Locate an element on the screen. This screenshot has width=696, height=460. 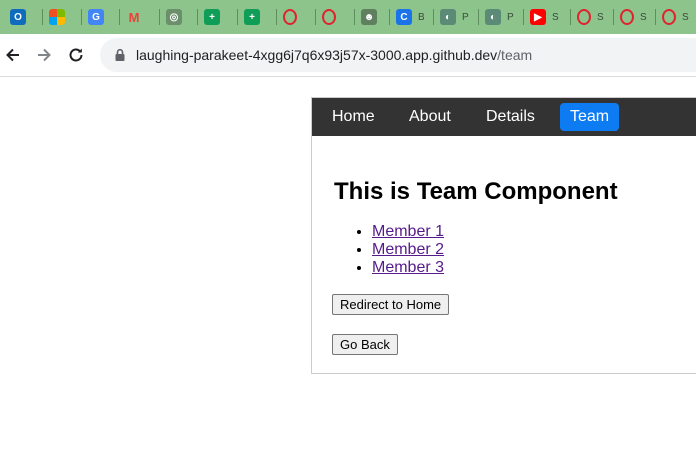
youtube-icon: ▶ is located at coordinates (538, 17).